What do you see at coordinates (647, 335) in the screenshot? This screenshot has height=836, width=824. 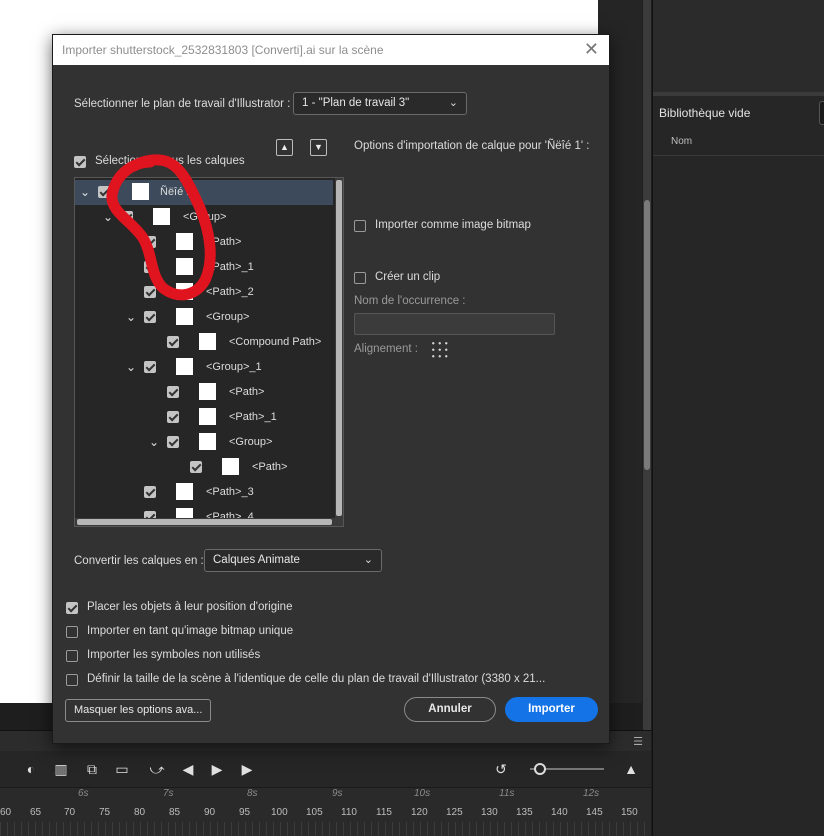 I see `stage-scroll-thumb` at bounding box center [647, 335].